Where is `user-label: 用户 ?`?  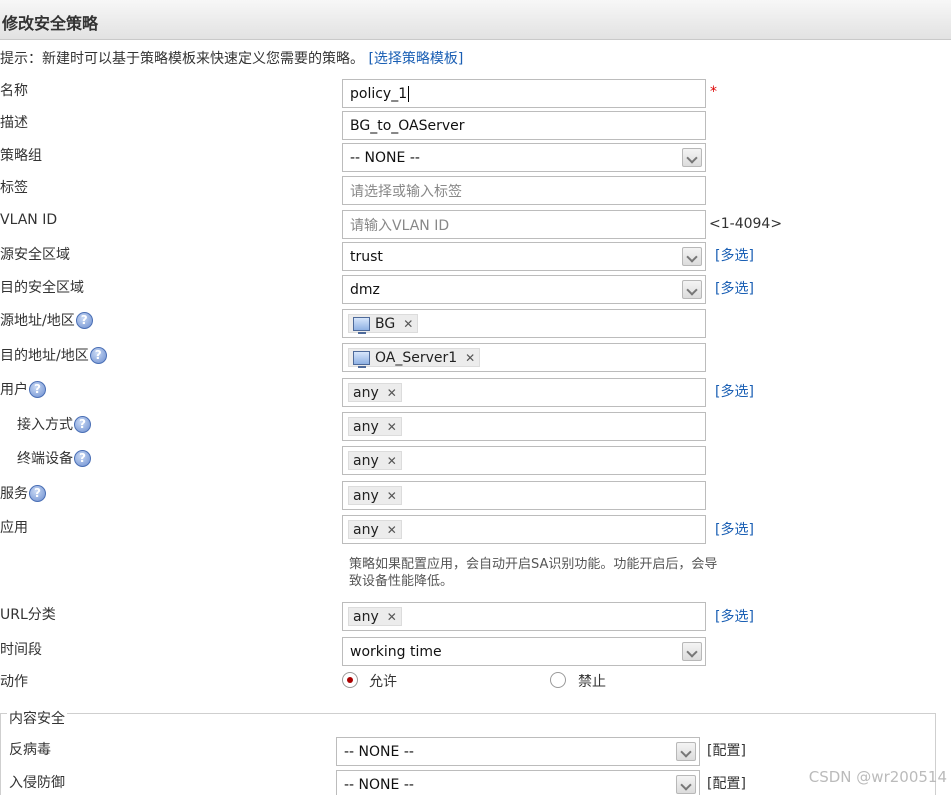
user-label: 用户 ? is located at coordinates (23, 389).